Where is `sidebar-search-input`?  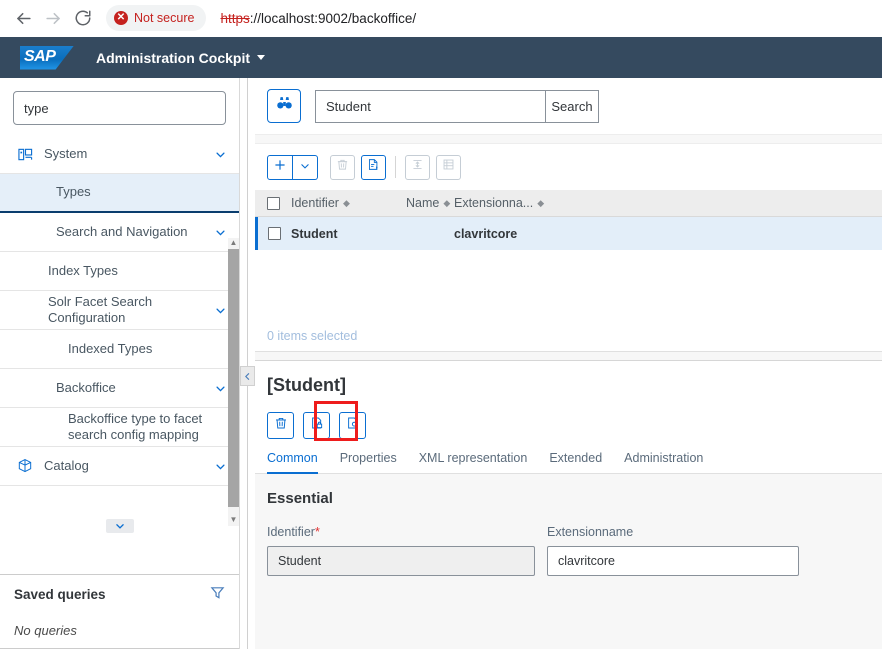
sidebar-search-input is located at coordinates (119, 108).